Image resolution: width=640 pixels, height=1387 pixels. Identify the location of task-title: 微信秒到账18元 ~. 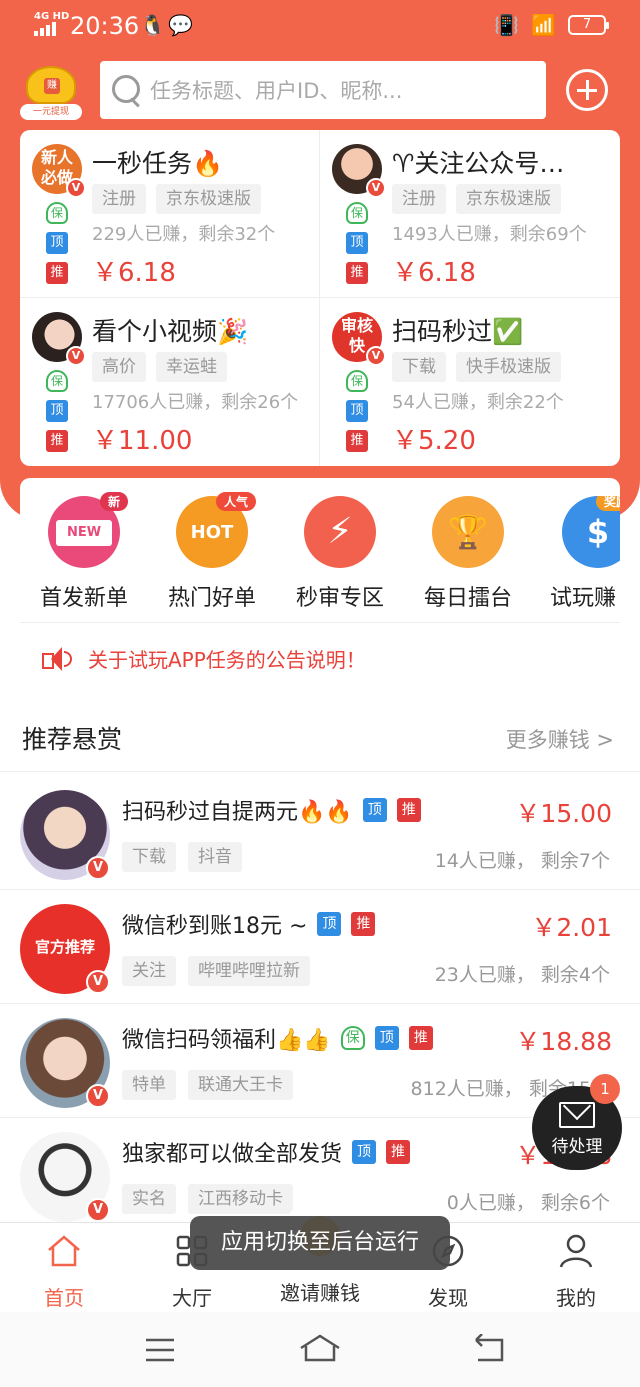
(215, 926).